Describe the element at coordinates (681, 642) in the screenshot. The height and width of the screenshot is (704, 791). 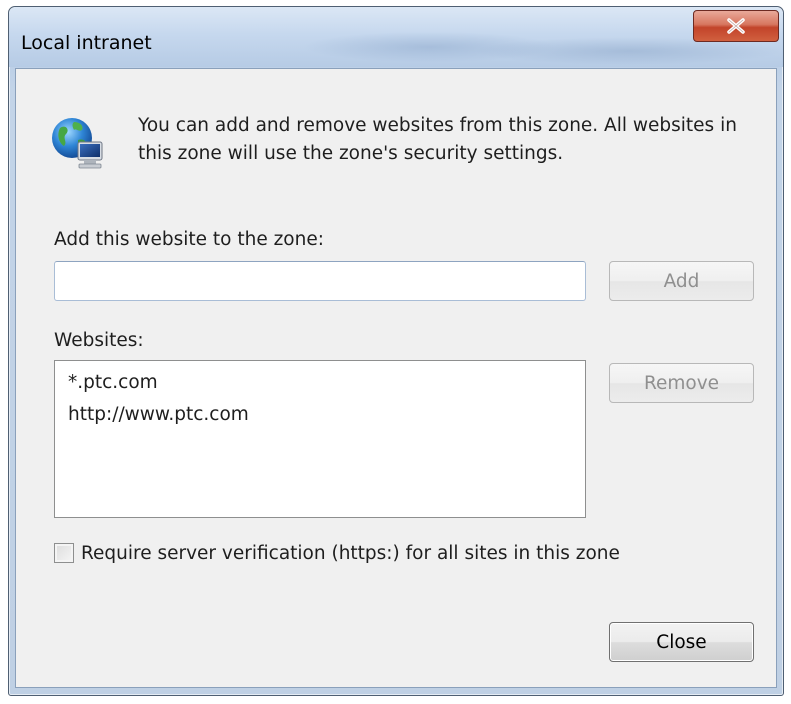
I see `close-button: Close` at that location.